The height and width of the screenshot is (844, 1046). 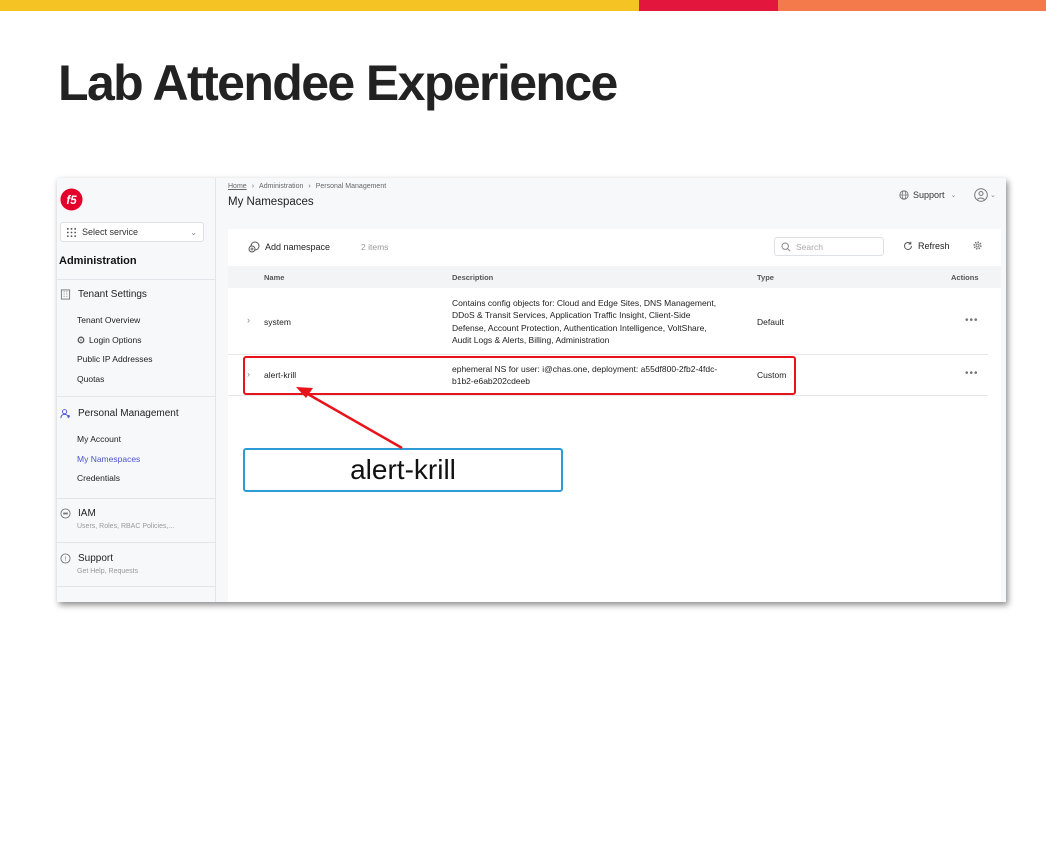 I want to click on toolbar: Add namespace 2 items Search Refresh, so click(x=614, y=247).